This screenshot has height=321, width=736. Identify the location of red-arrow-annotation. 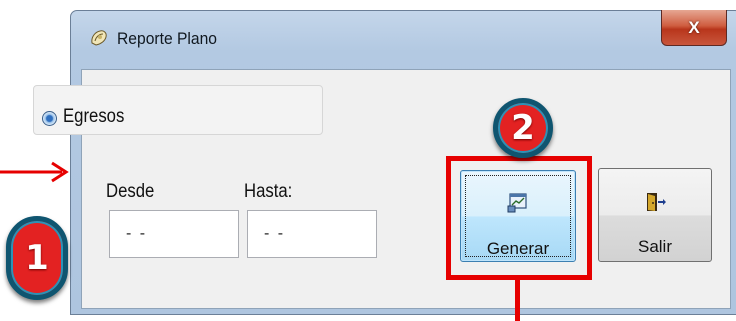
(34, 172).